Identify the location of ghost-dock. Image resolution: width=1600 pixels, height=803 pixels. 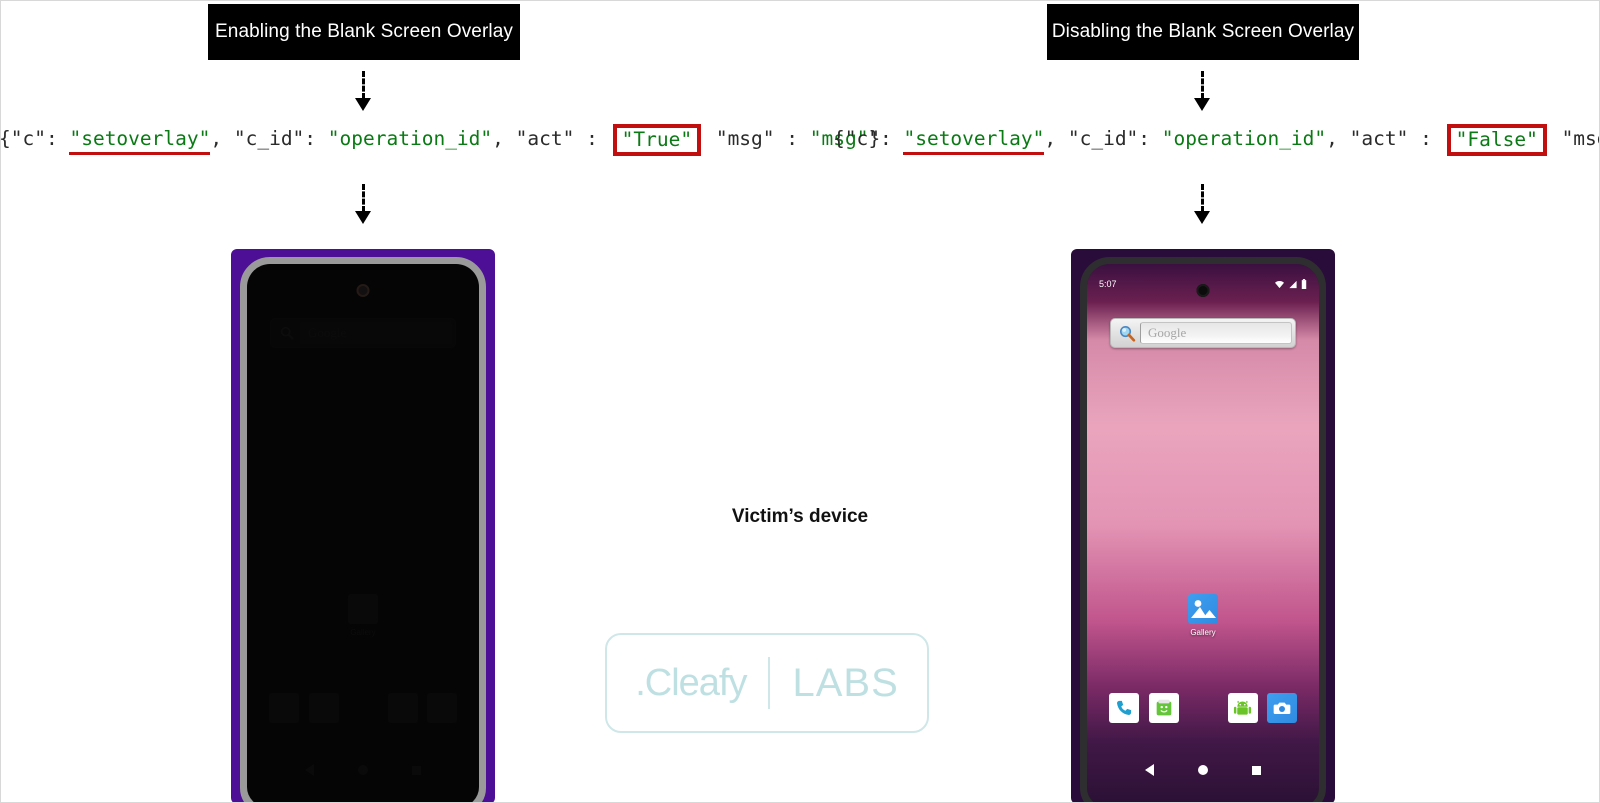
(363, 708).